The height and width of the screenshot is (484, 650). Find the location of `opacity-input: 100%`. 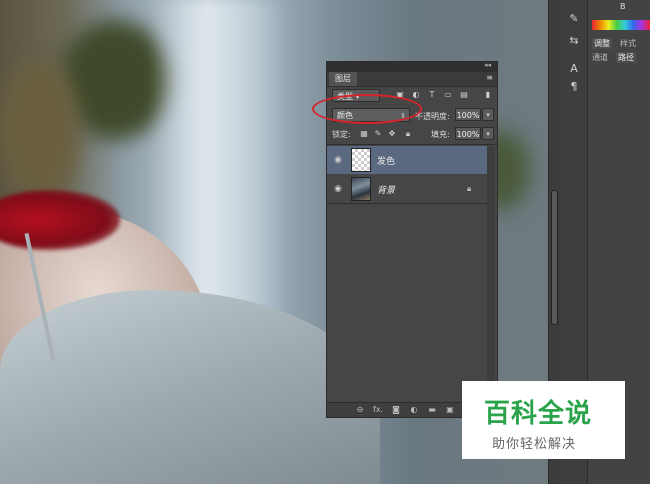

opacity-input: 100% is located at coordinates (468, 114).